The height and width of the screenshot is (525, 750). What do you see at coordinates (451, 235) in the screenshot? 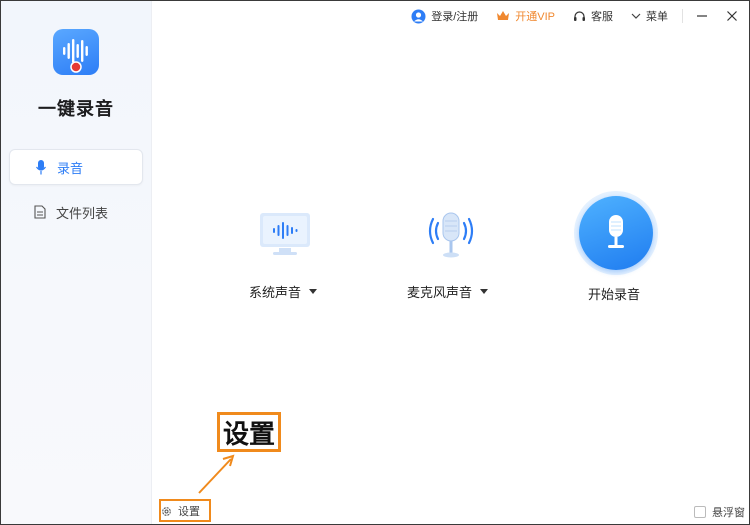
I see `microphone-waves-icon` at bounding box center [451, 235].